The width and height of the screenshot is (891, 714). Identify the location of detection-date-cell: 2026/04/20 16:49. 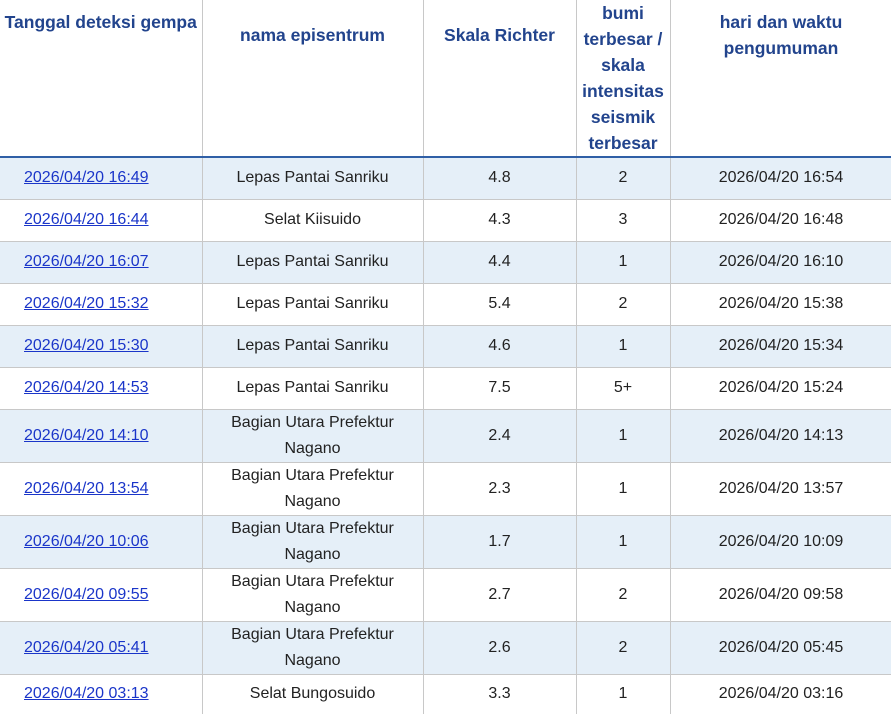
(101, 178).